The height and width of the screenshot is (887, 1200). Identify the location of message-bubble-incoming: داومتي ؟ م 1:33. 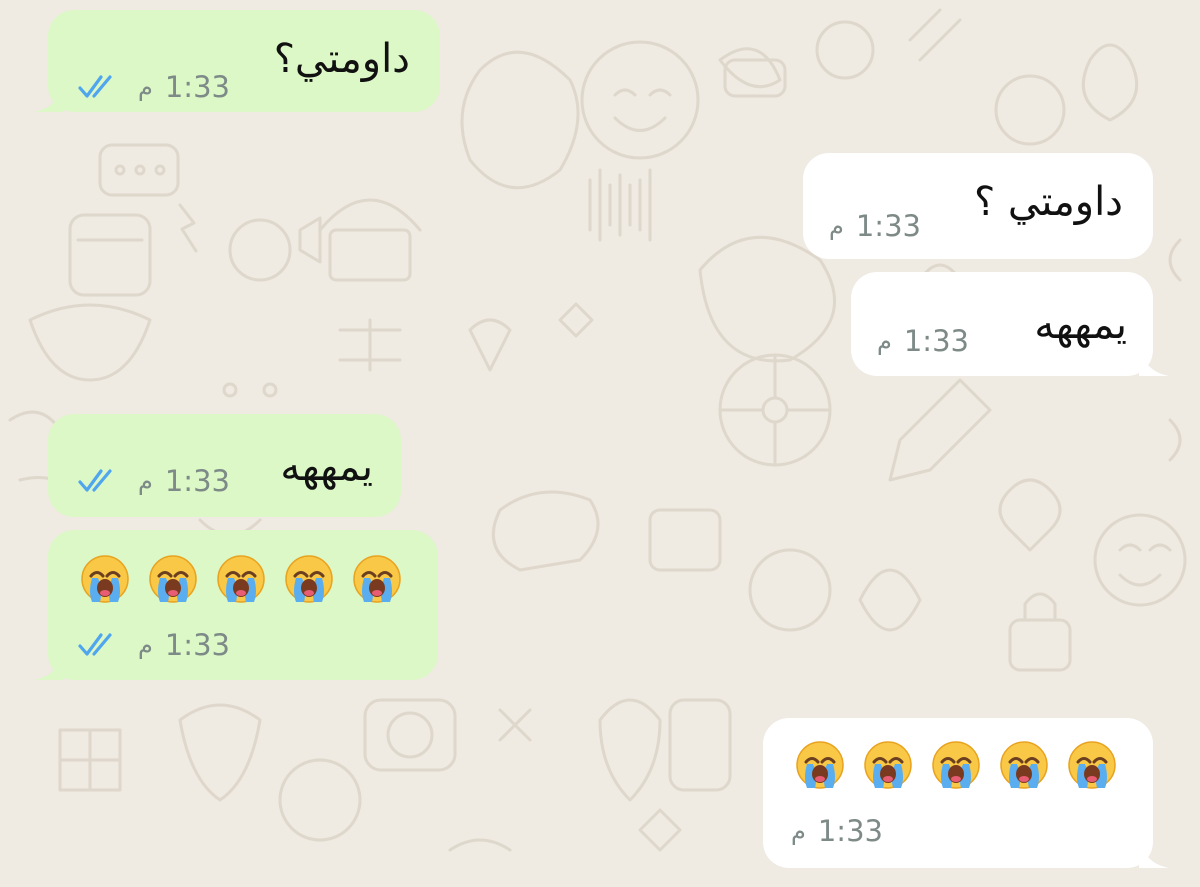
(978, 206).